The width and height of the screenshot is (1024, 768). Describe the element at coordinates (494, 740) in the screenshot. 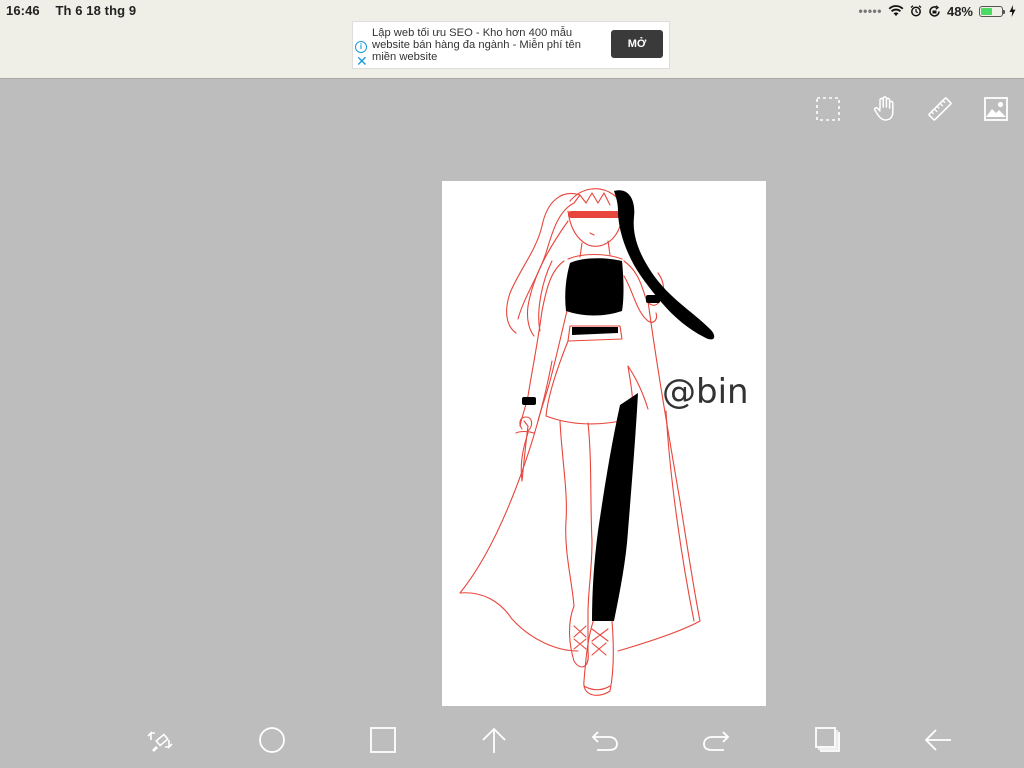

I see `upload-arrow-icon` at that location.